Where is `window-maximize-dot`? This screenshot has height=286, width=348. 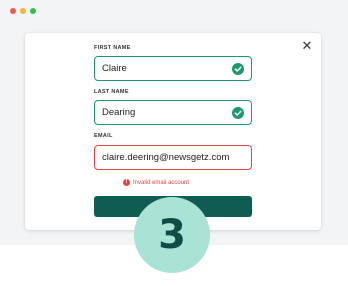 window-maximize-dot is located at coordinates (33, 11).